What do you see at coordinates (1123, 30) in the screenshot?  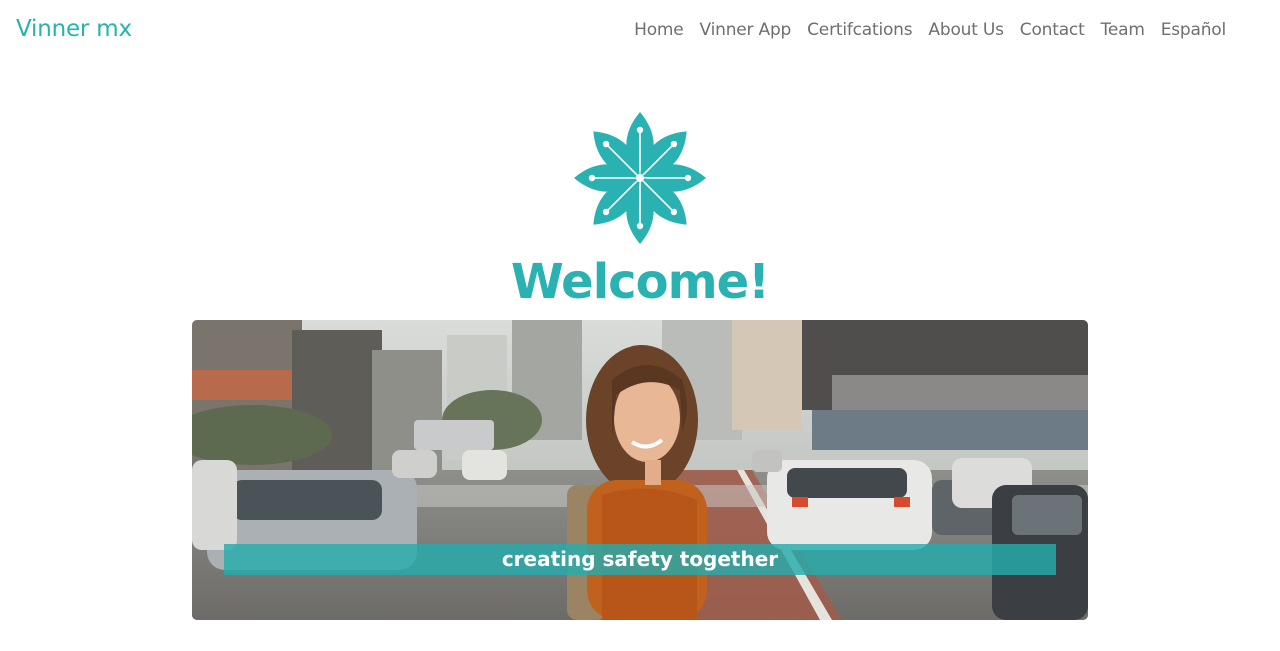 I see `nav-team: Team` at bounding box center [1123, 30].